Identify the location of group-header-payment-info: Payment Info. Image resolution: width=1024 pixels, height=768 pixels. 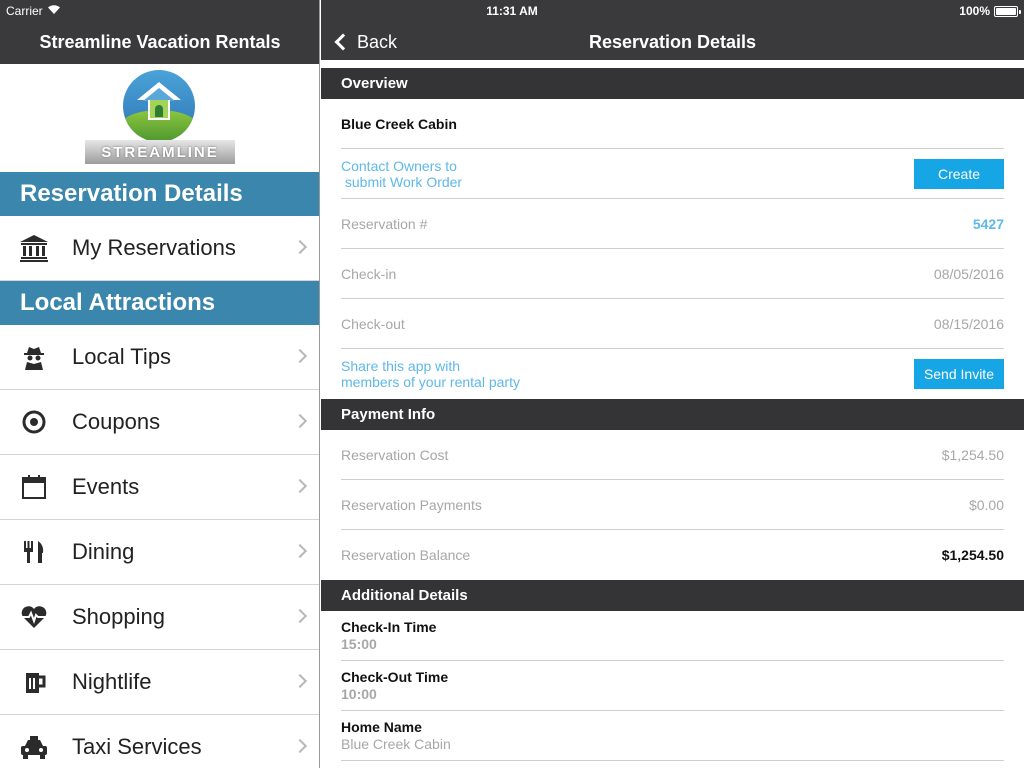
(672, 414).